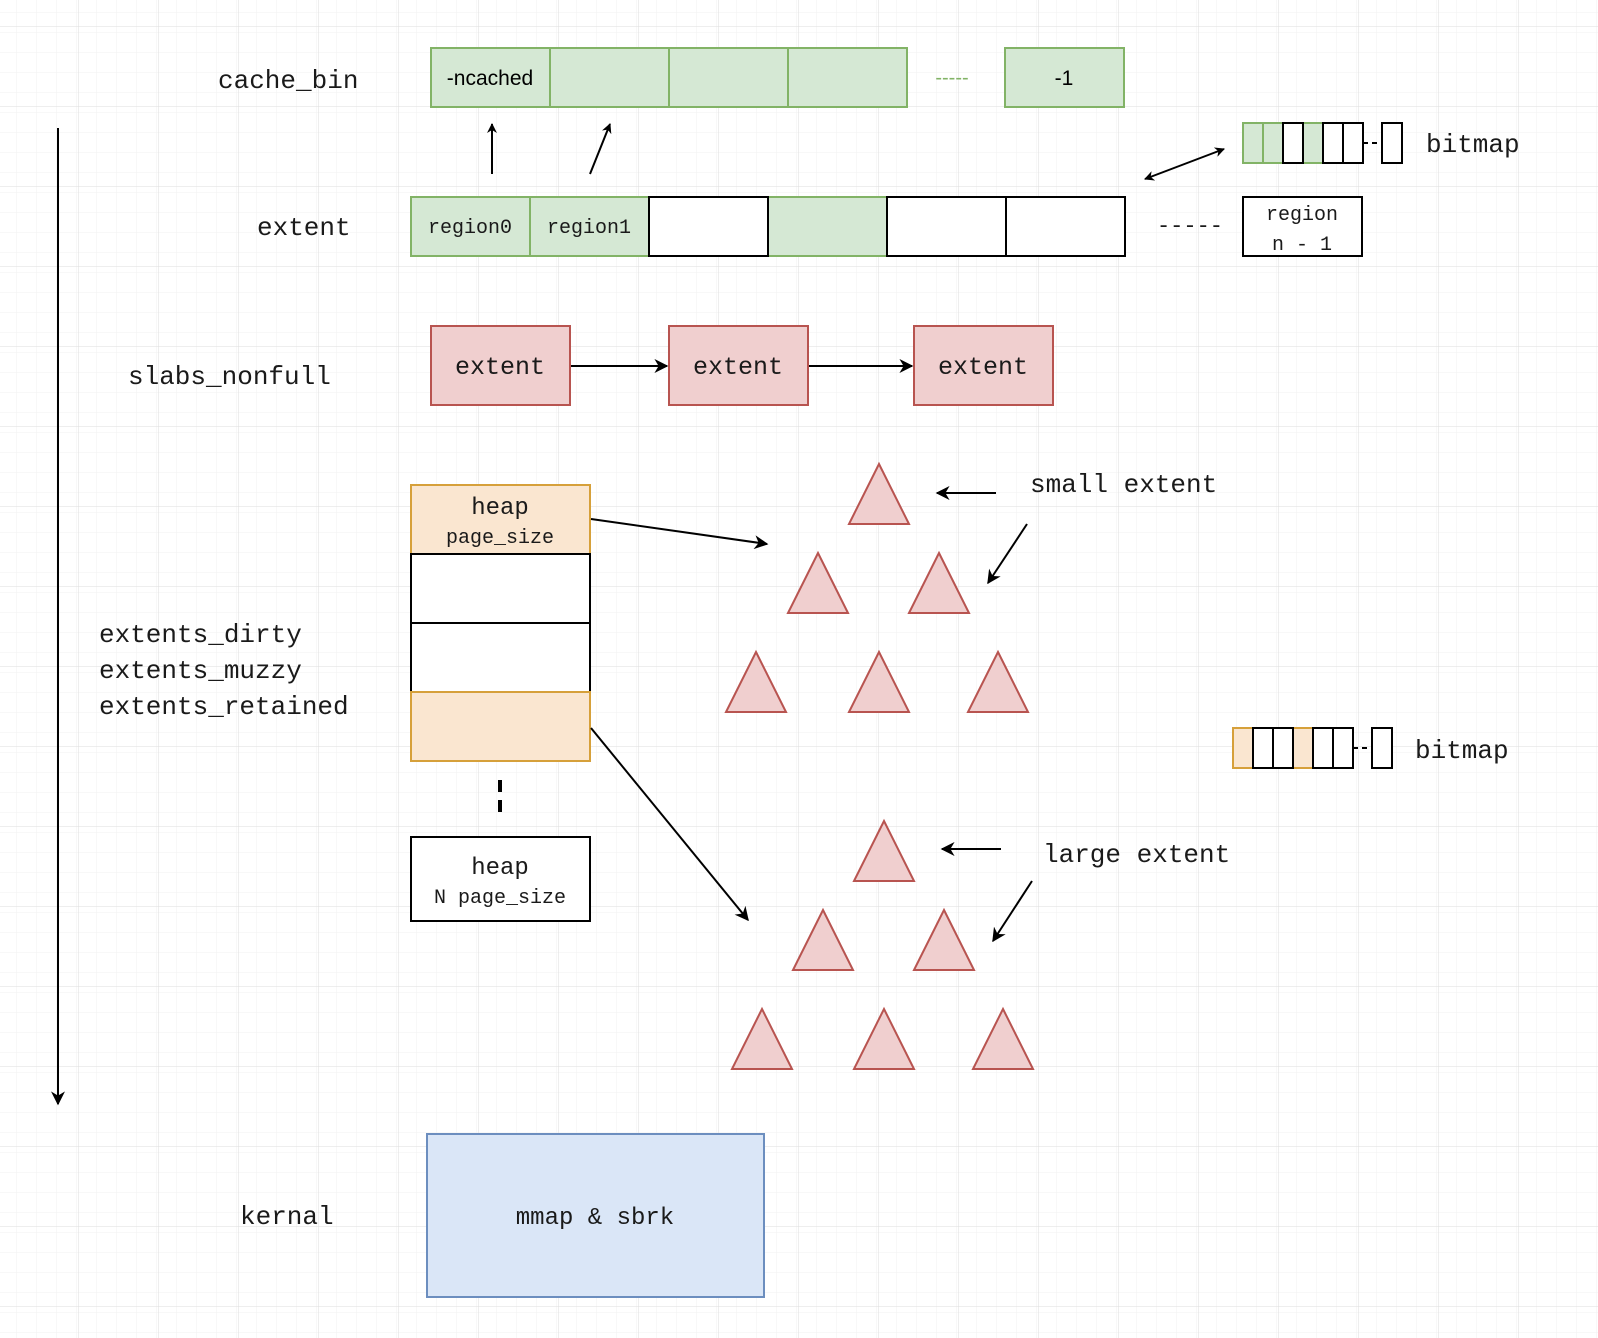 This screenshot has height=1338, width=1598. I want to click on slabs-nonfull-list: extent extent extent, so click(742, 365).